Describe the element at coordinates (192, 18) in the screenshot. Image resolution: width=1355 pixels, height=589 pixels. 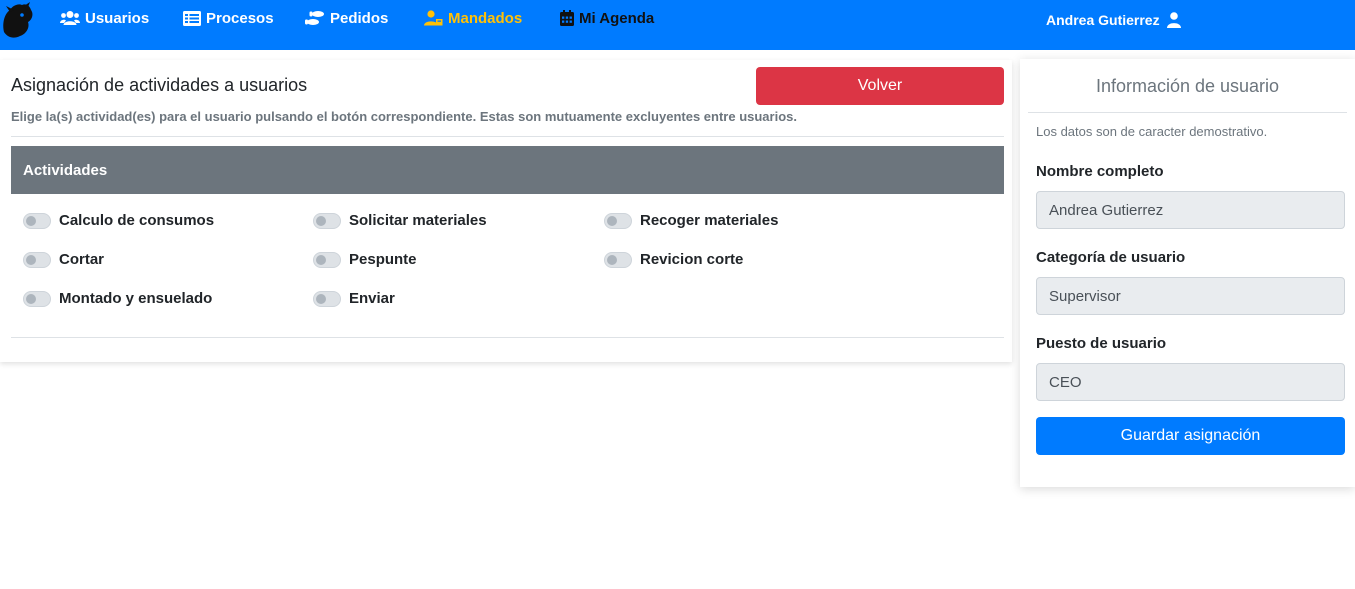
I see `list-icon` at that location.